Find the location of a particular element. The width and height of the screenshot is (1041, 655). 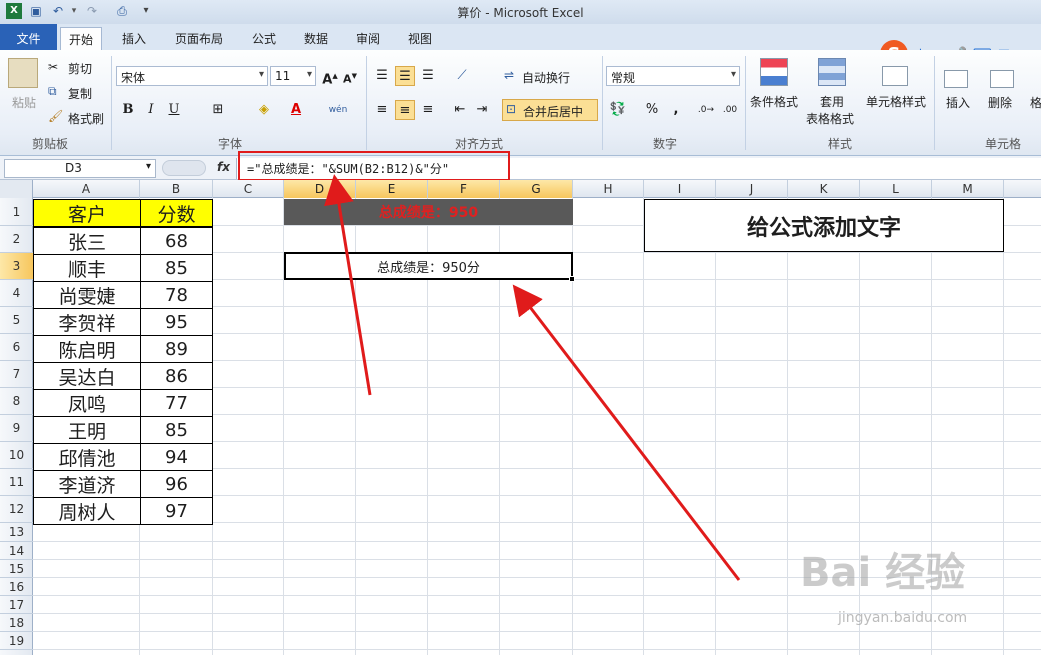

watermark-url: jingyan.baidu.com is located at coordinates (903, 618).